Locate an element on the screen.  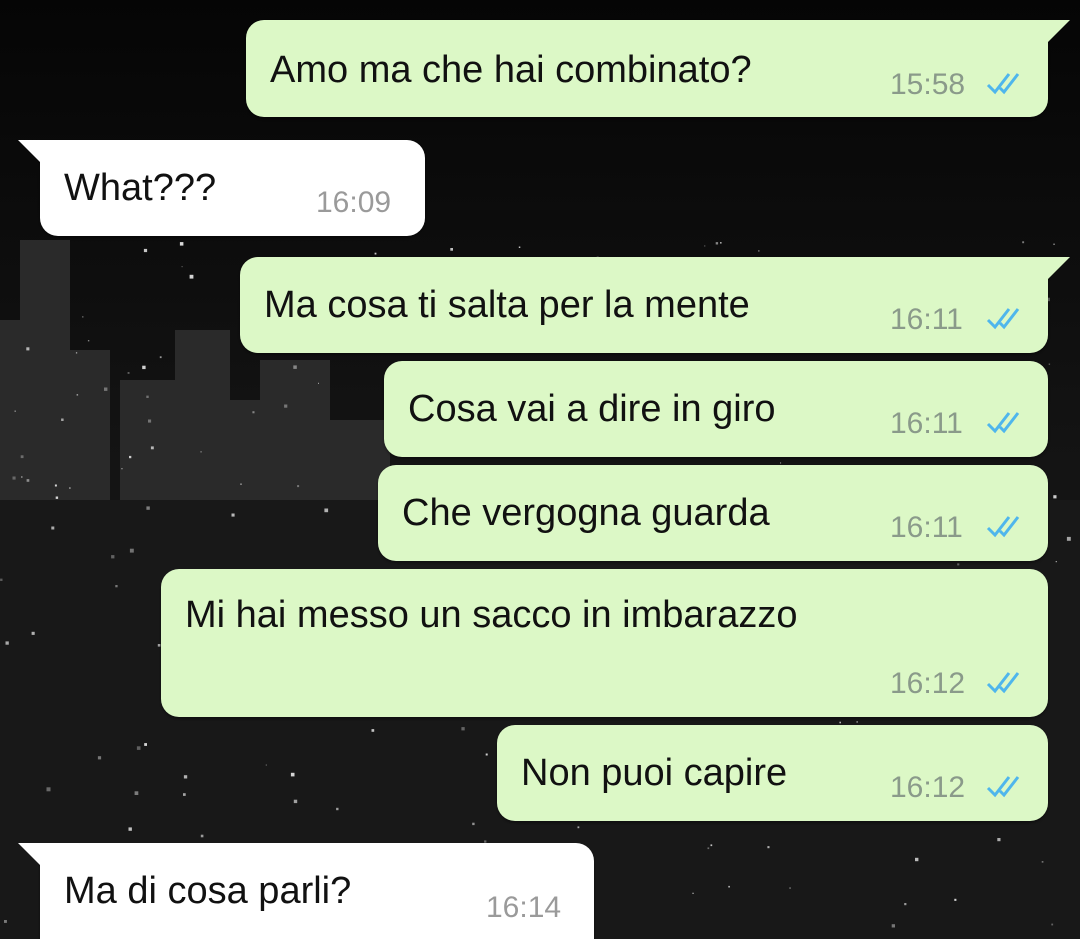
message-bubble-outgoing: Non puoi capire 16:12 is located at coordinates (772, 773).